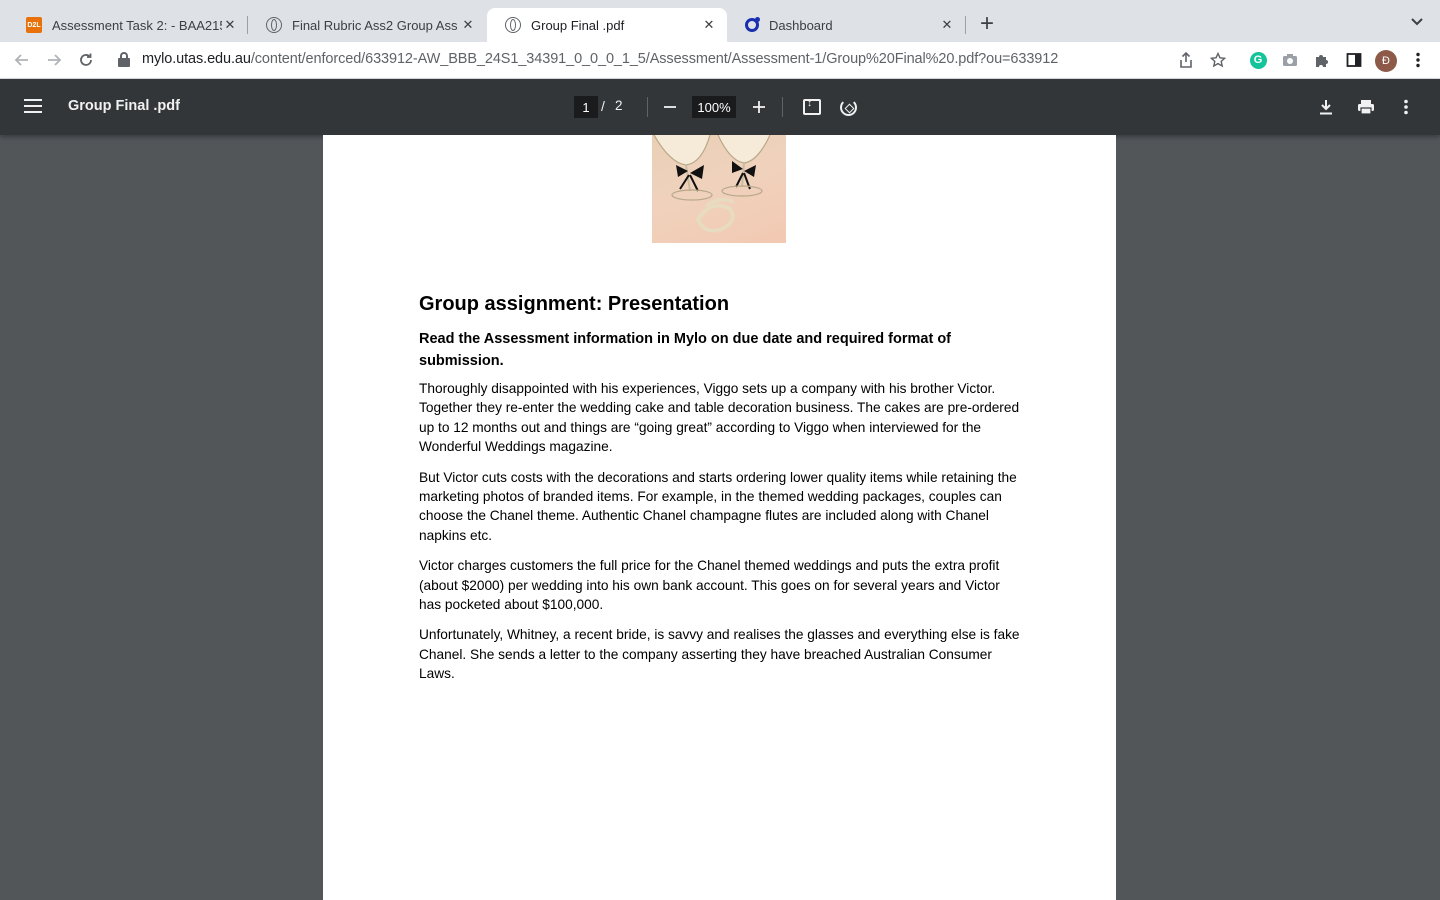 The width and height of the screenshot is (1440, 900). I want to click on tab-assessment-task: D2L Assessment Task 2: - BAA215 I ✕, so click(128, 25).